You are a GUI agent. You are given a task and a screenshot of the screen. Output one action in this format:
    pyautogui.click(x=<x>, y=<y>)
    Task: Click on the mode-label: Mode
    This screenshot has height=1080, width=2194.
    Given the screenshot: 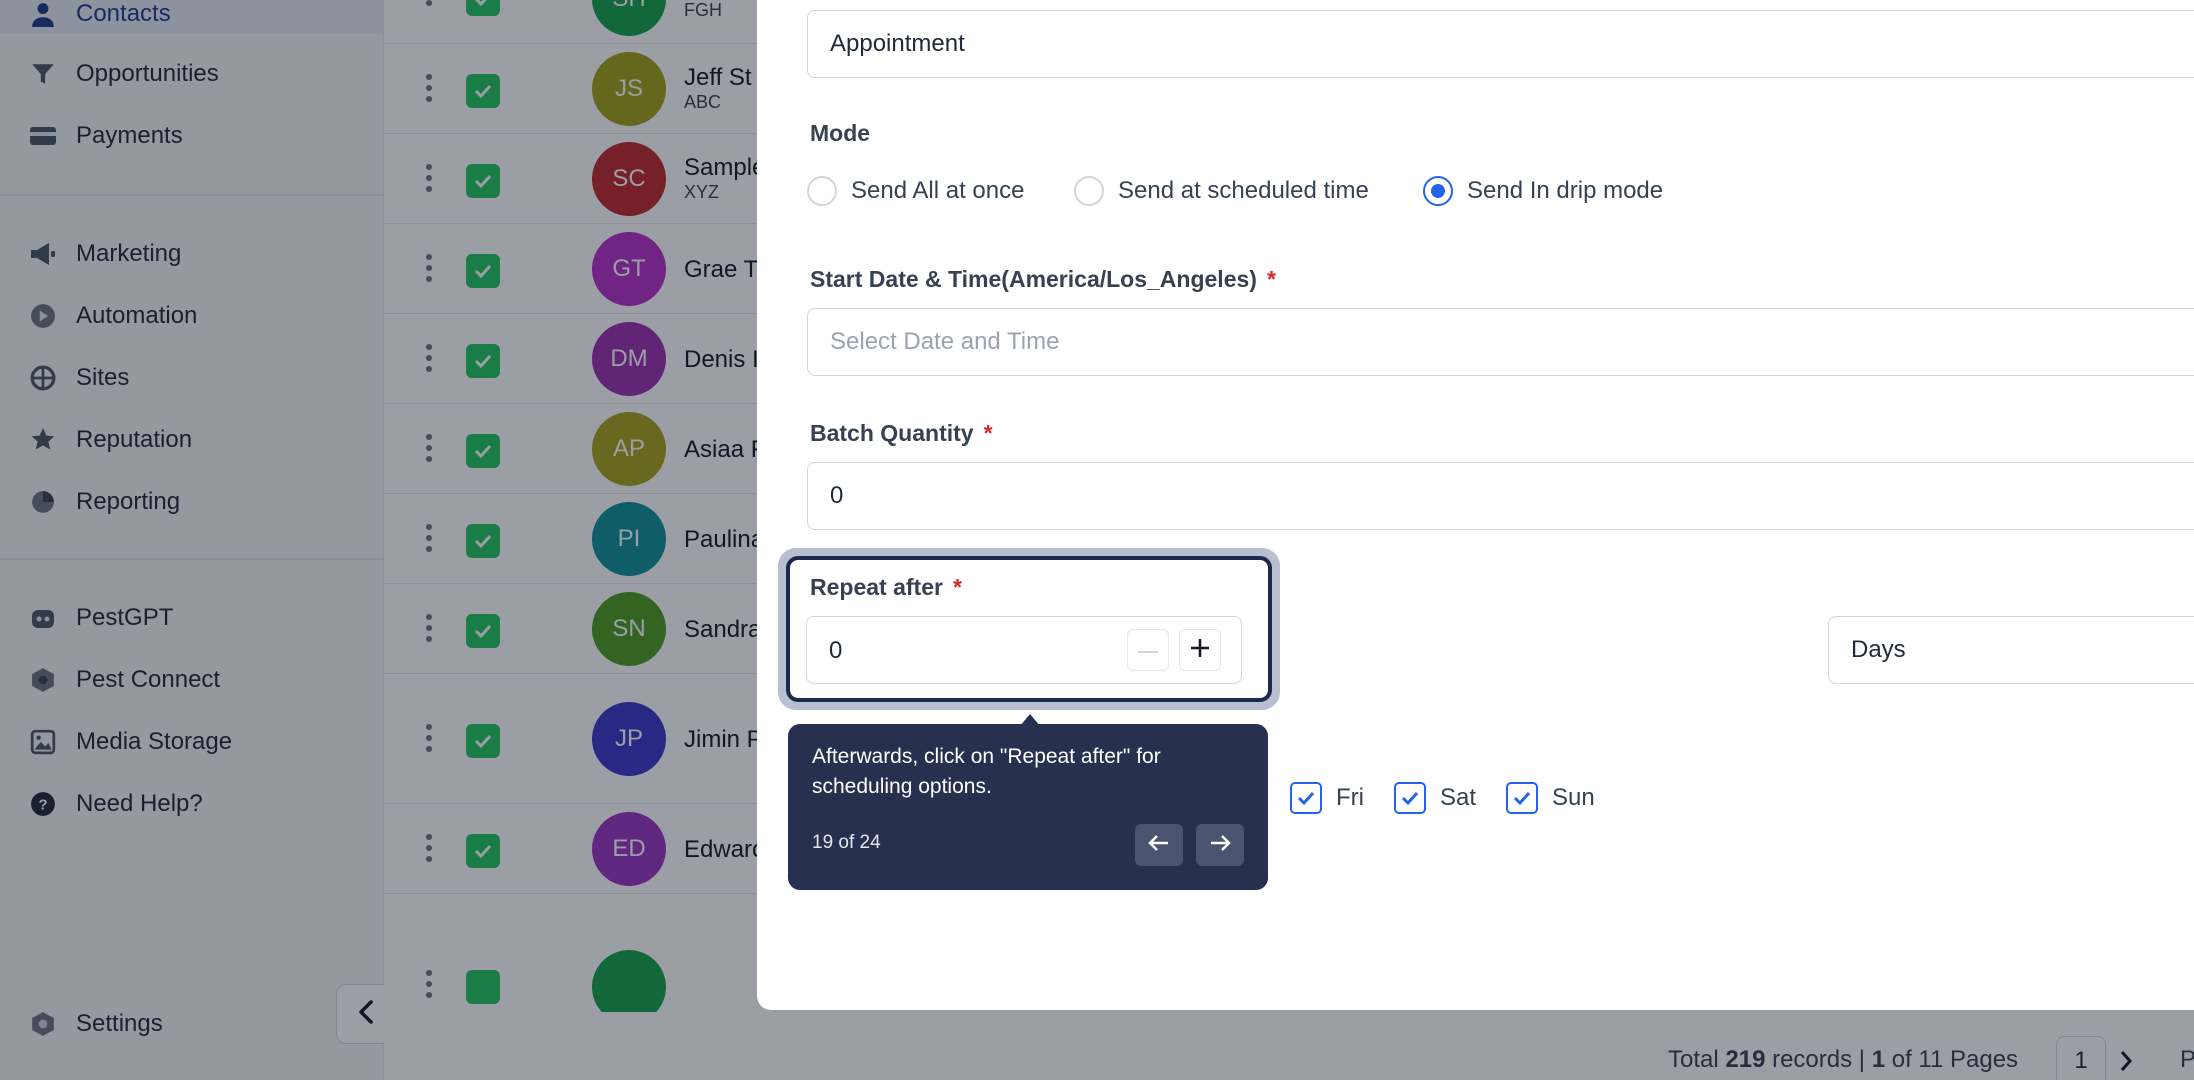 What is the action you would take?
    pyautogui.click(x=840, y=133)
    